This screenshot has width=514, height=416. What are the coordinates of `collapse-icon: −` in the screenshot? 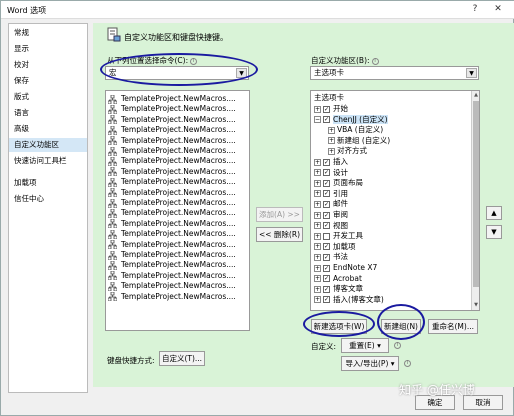 It's located at (317, 120).